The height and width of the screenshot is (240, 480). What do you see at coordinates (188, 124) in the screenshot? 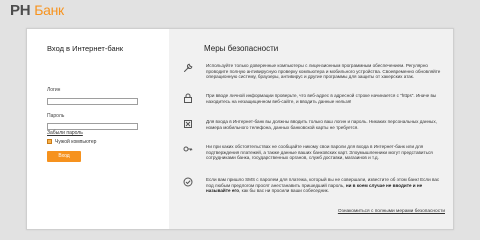
I see `no-entry-icon` at bounding box center [188, 124].